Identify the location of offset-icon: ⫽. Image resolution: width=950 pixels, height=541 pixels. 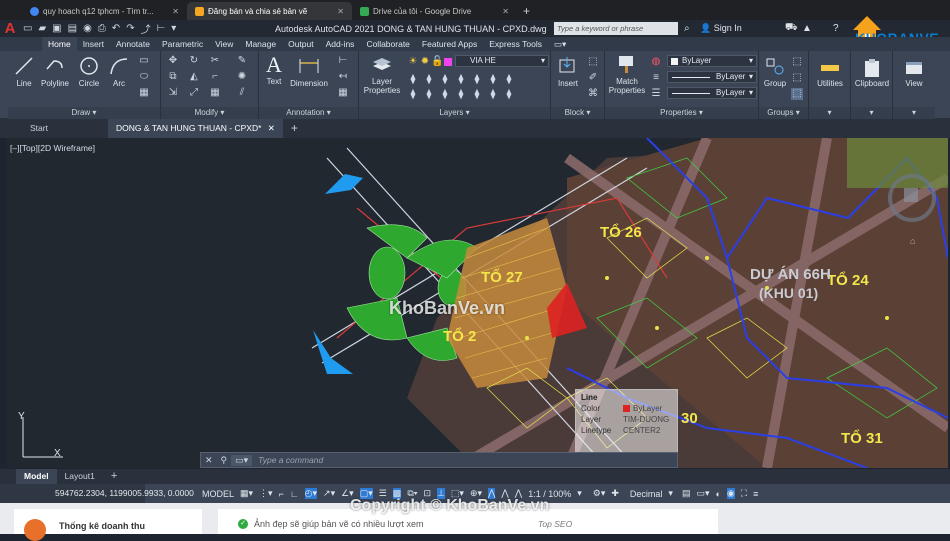
(242, 93).